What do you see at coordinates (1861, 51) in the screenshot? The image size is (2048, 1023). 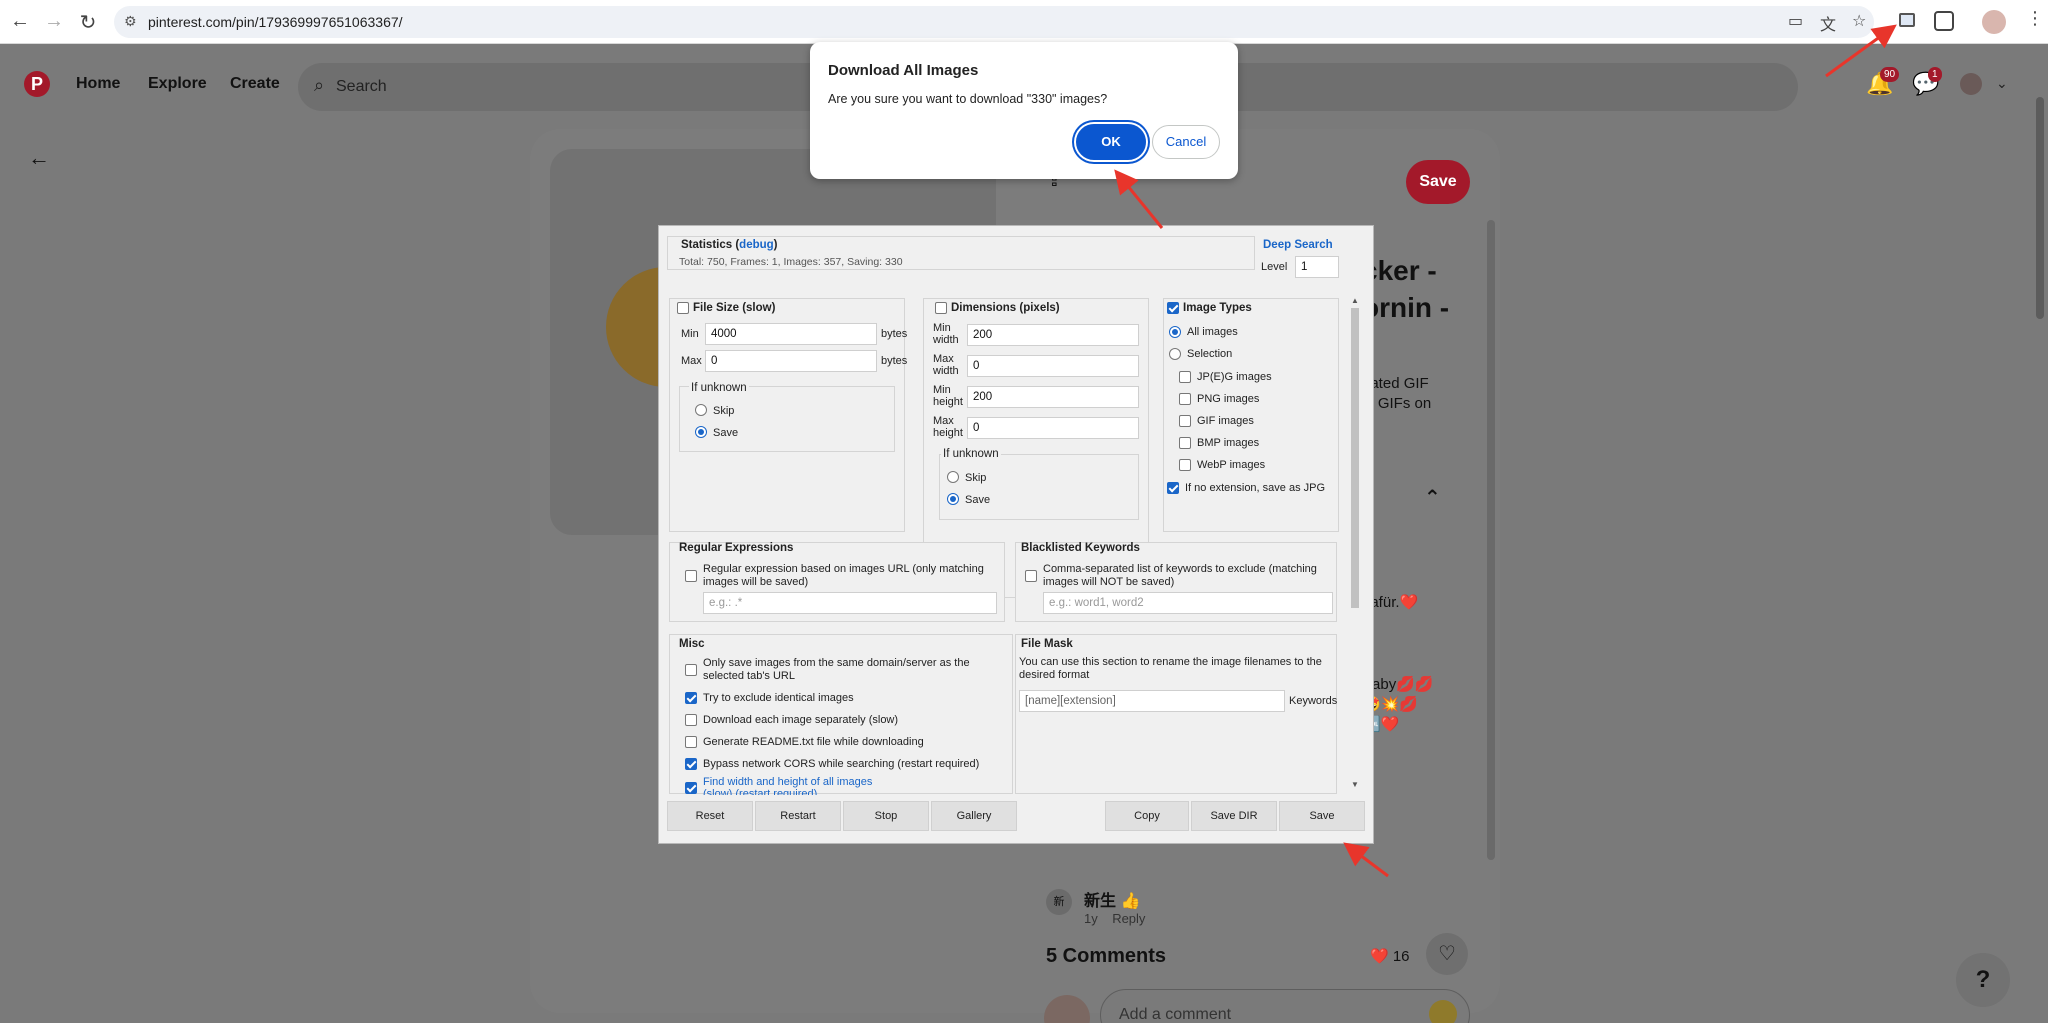 I see `arrow-to-extension-icon` at bounding box center [1861, 51].